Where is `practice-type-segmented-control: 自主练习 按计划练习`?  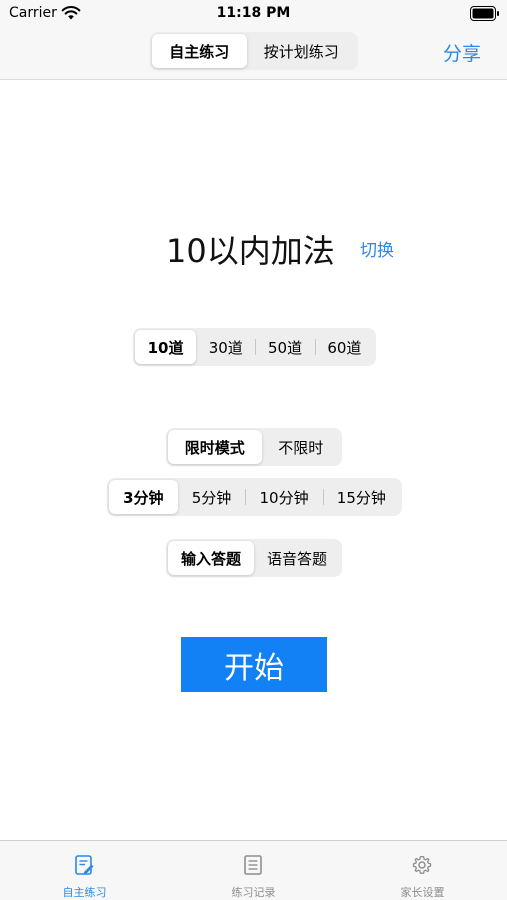
practice-type-segmented-control: 自主练习 按计划练习 is located at coordinates (254, 51).